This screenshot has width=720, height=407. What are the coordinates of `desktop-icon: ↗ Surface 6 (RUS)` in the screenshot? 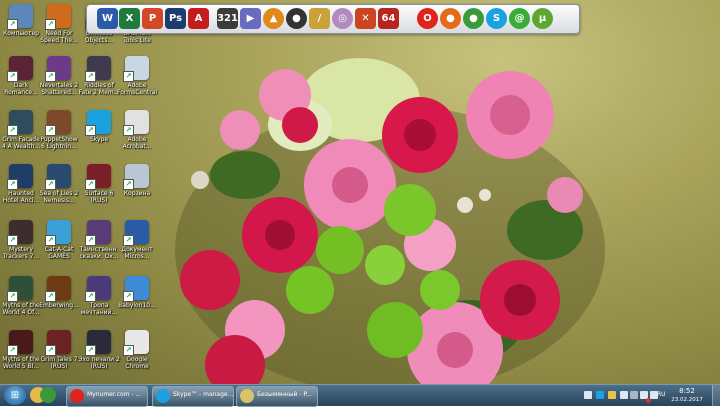 It's located at (99, 184).